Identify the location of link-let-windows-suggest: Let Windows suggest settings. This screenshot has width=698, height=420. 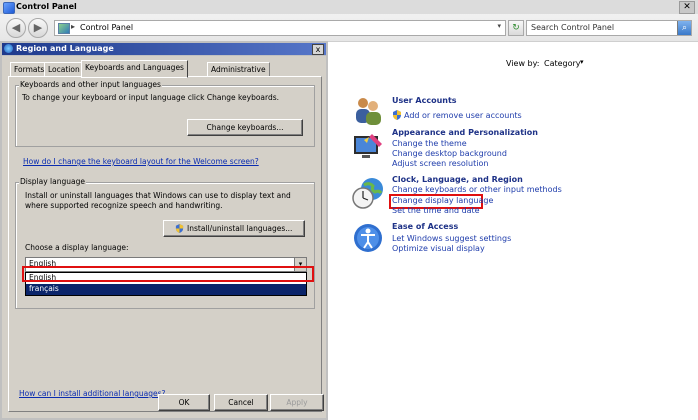
(451, 238).